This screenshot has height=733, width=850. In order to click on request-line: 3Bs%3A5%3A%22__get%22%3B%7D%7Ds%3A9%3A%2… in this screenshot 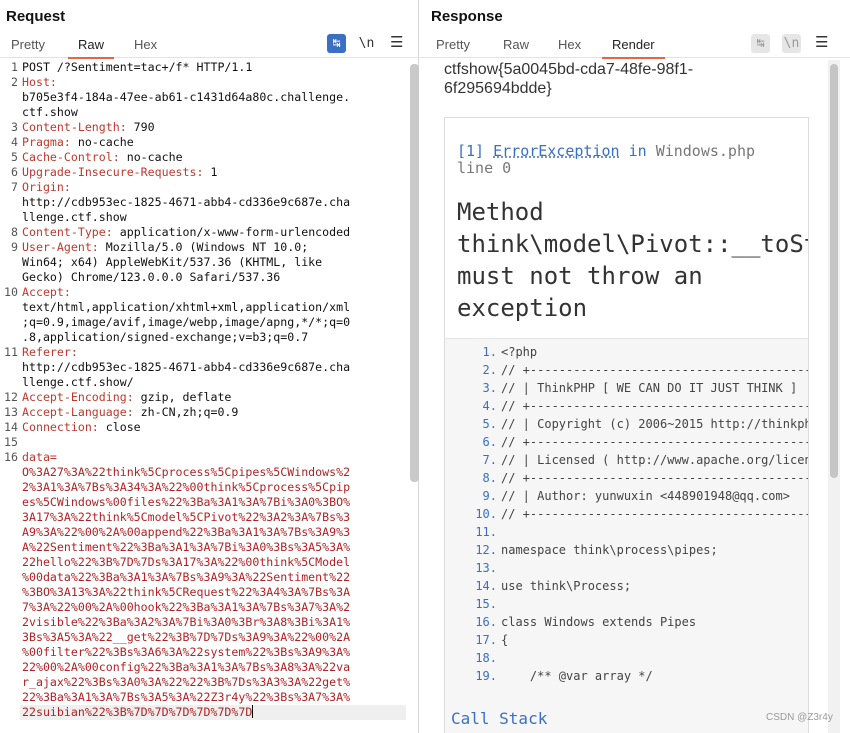, I will do `click(214, 637)`.